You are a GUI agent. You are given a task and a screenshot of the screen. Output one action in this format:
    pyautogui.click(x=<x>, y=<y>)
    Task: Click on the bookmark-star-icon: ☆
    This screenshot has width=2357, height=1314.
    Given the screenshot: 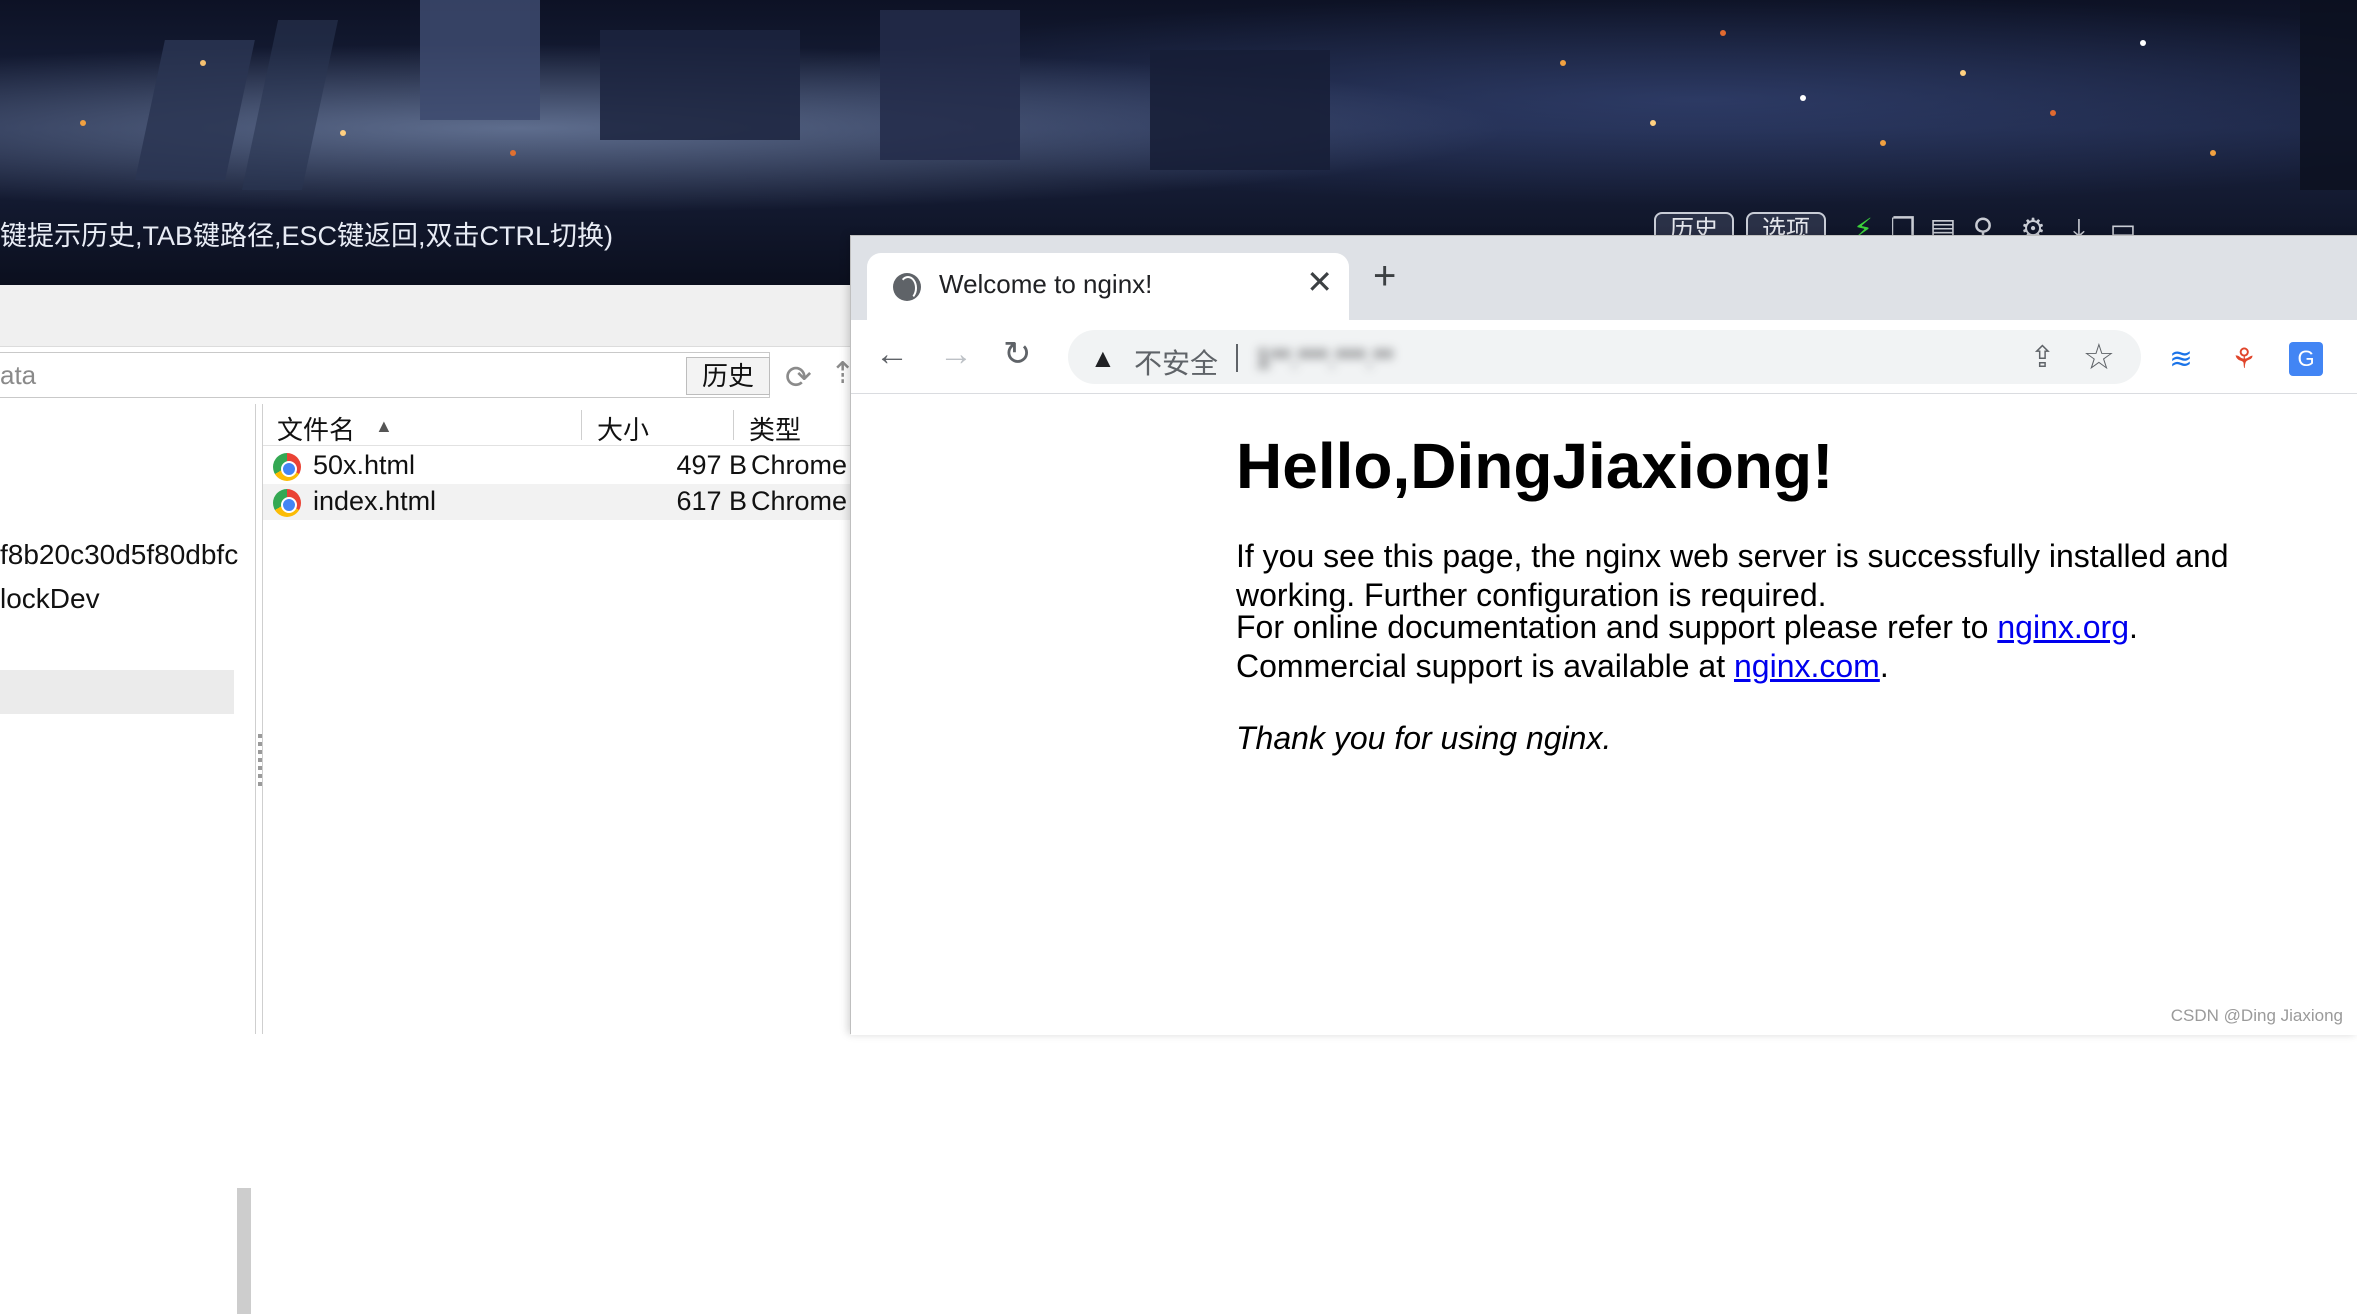 What is the action you would take?
    pyautogui.click(x=2099, y=357)
    